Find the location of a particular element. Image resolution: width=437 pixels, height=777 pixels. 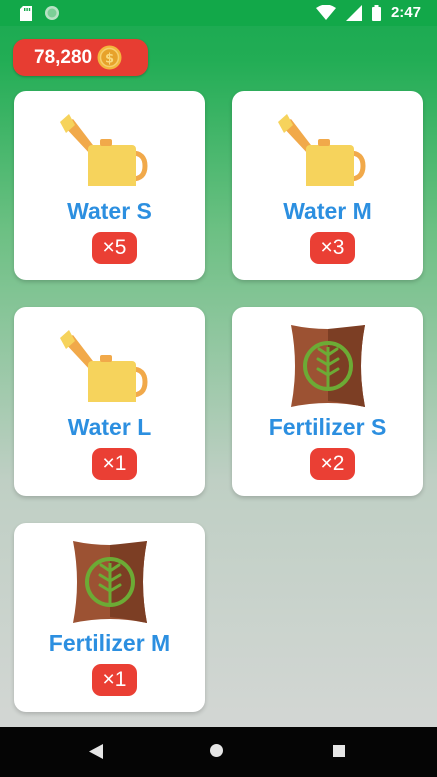

item-card-water-s: Water S ×5 is located at coordinates (109, 185).